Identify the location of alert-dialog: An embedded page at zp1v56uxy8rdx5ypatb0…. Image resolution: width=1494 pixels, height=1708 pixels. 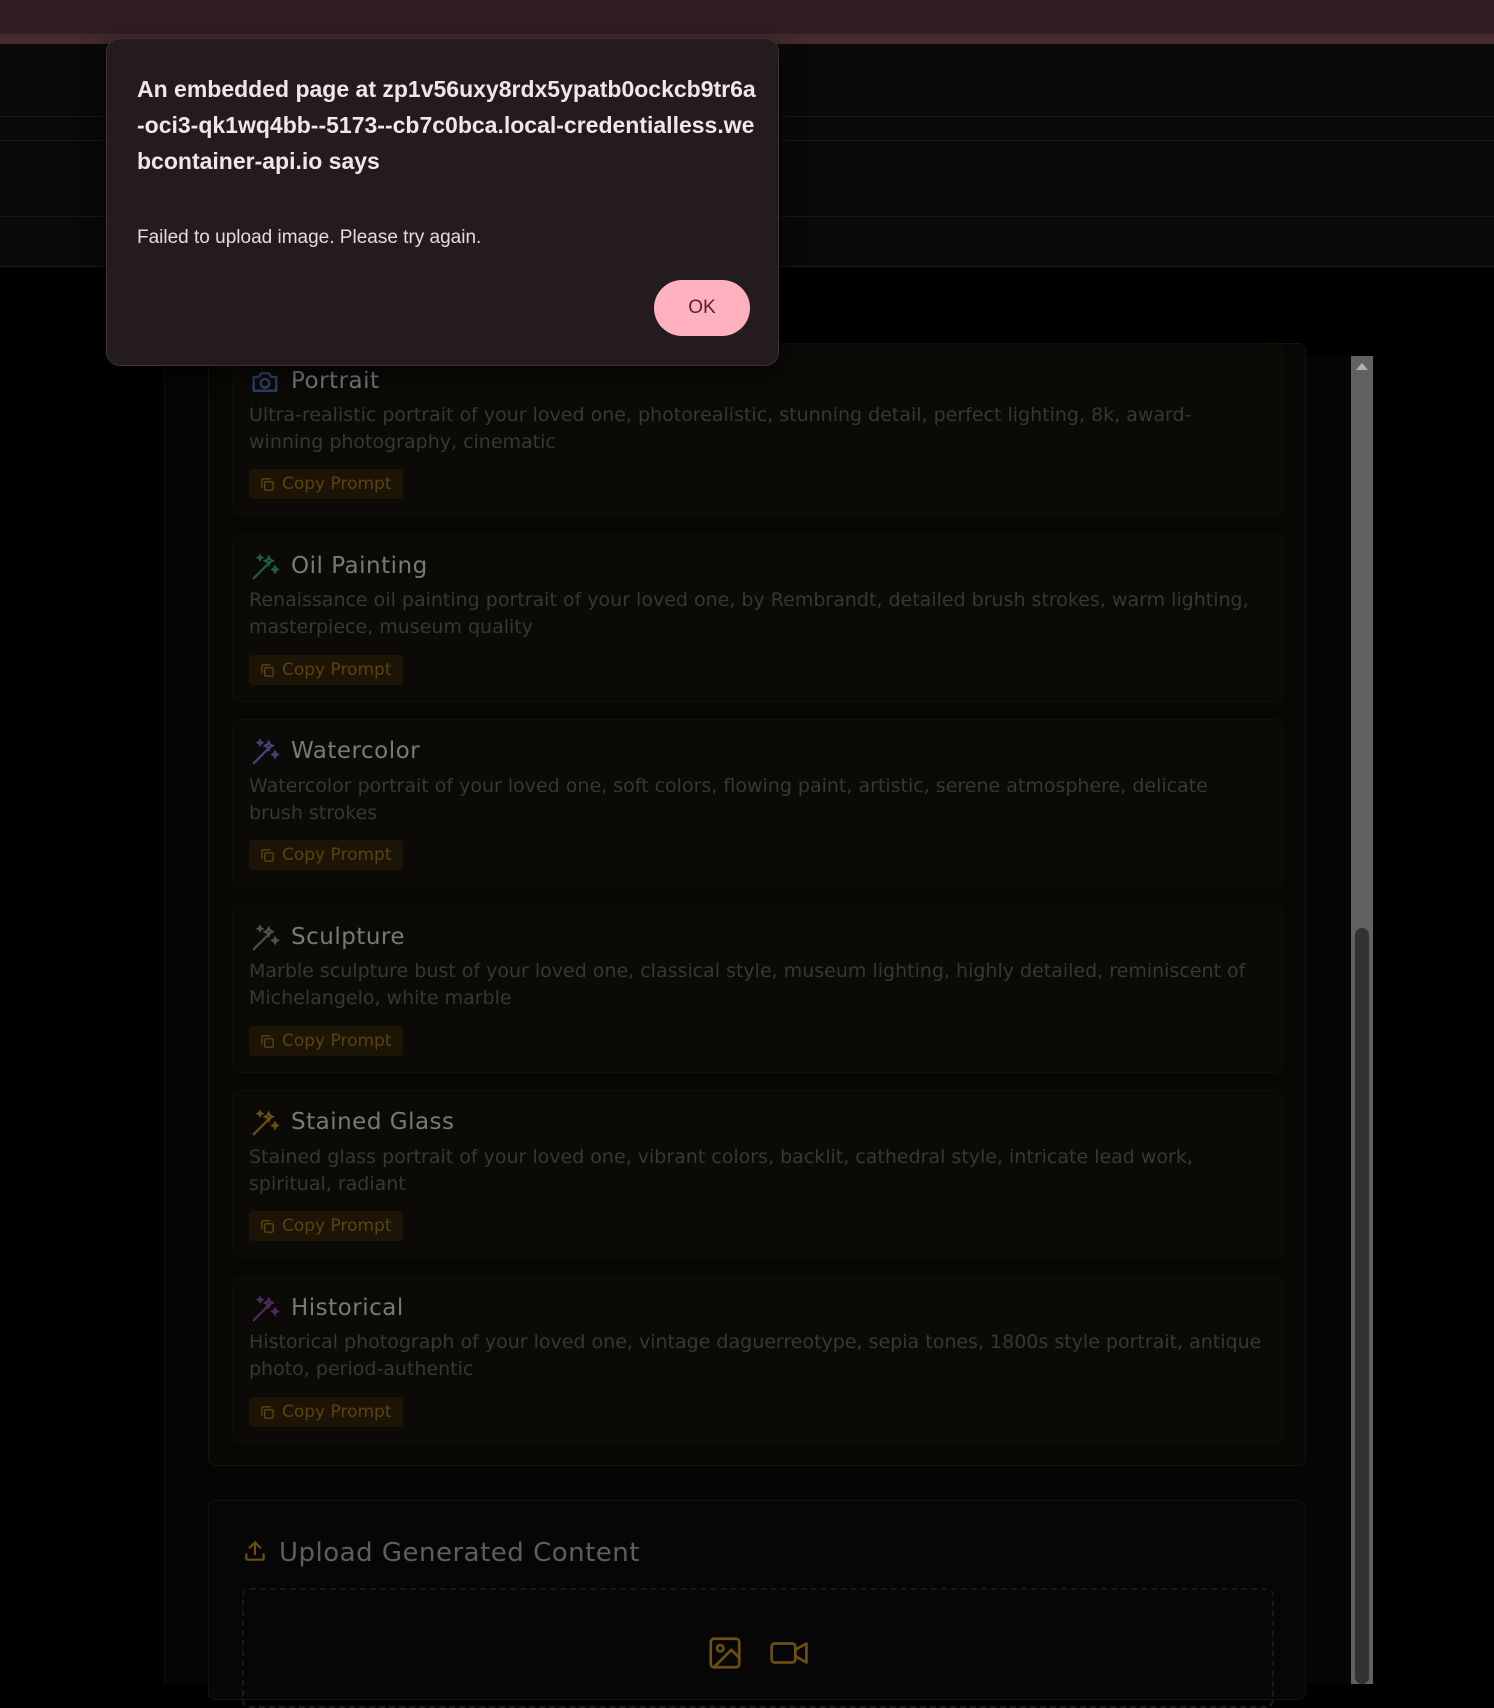
(442, 202).